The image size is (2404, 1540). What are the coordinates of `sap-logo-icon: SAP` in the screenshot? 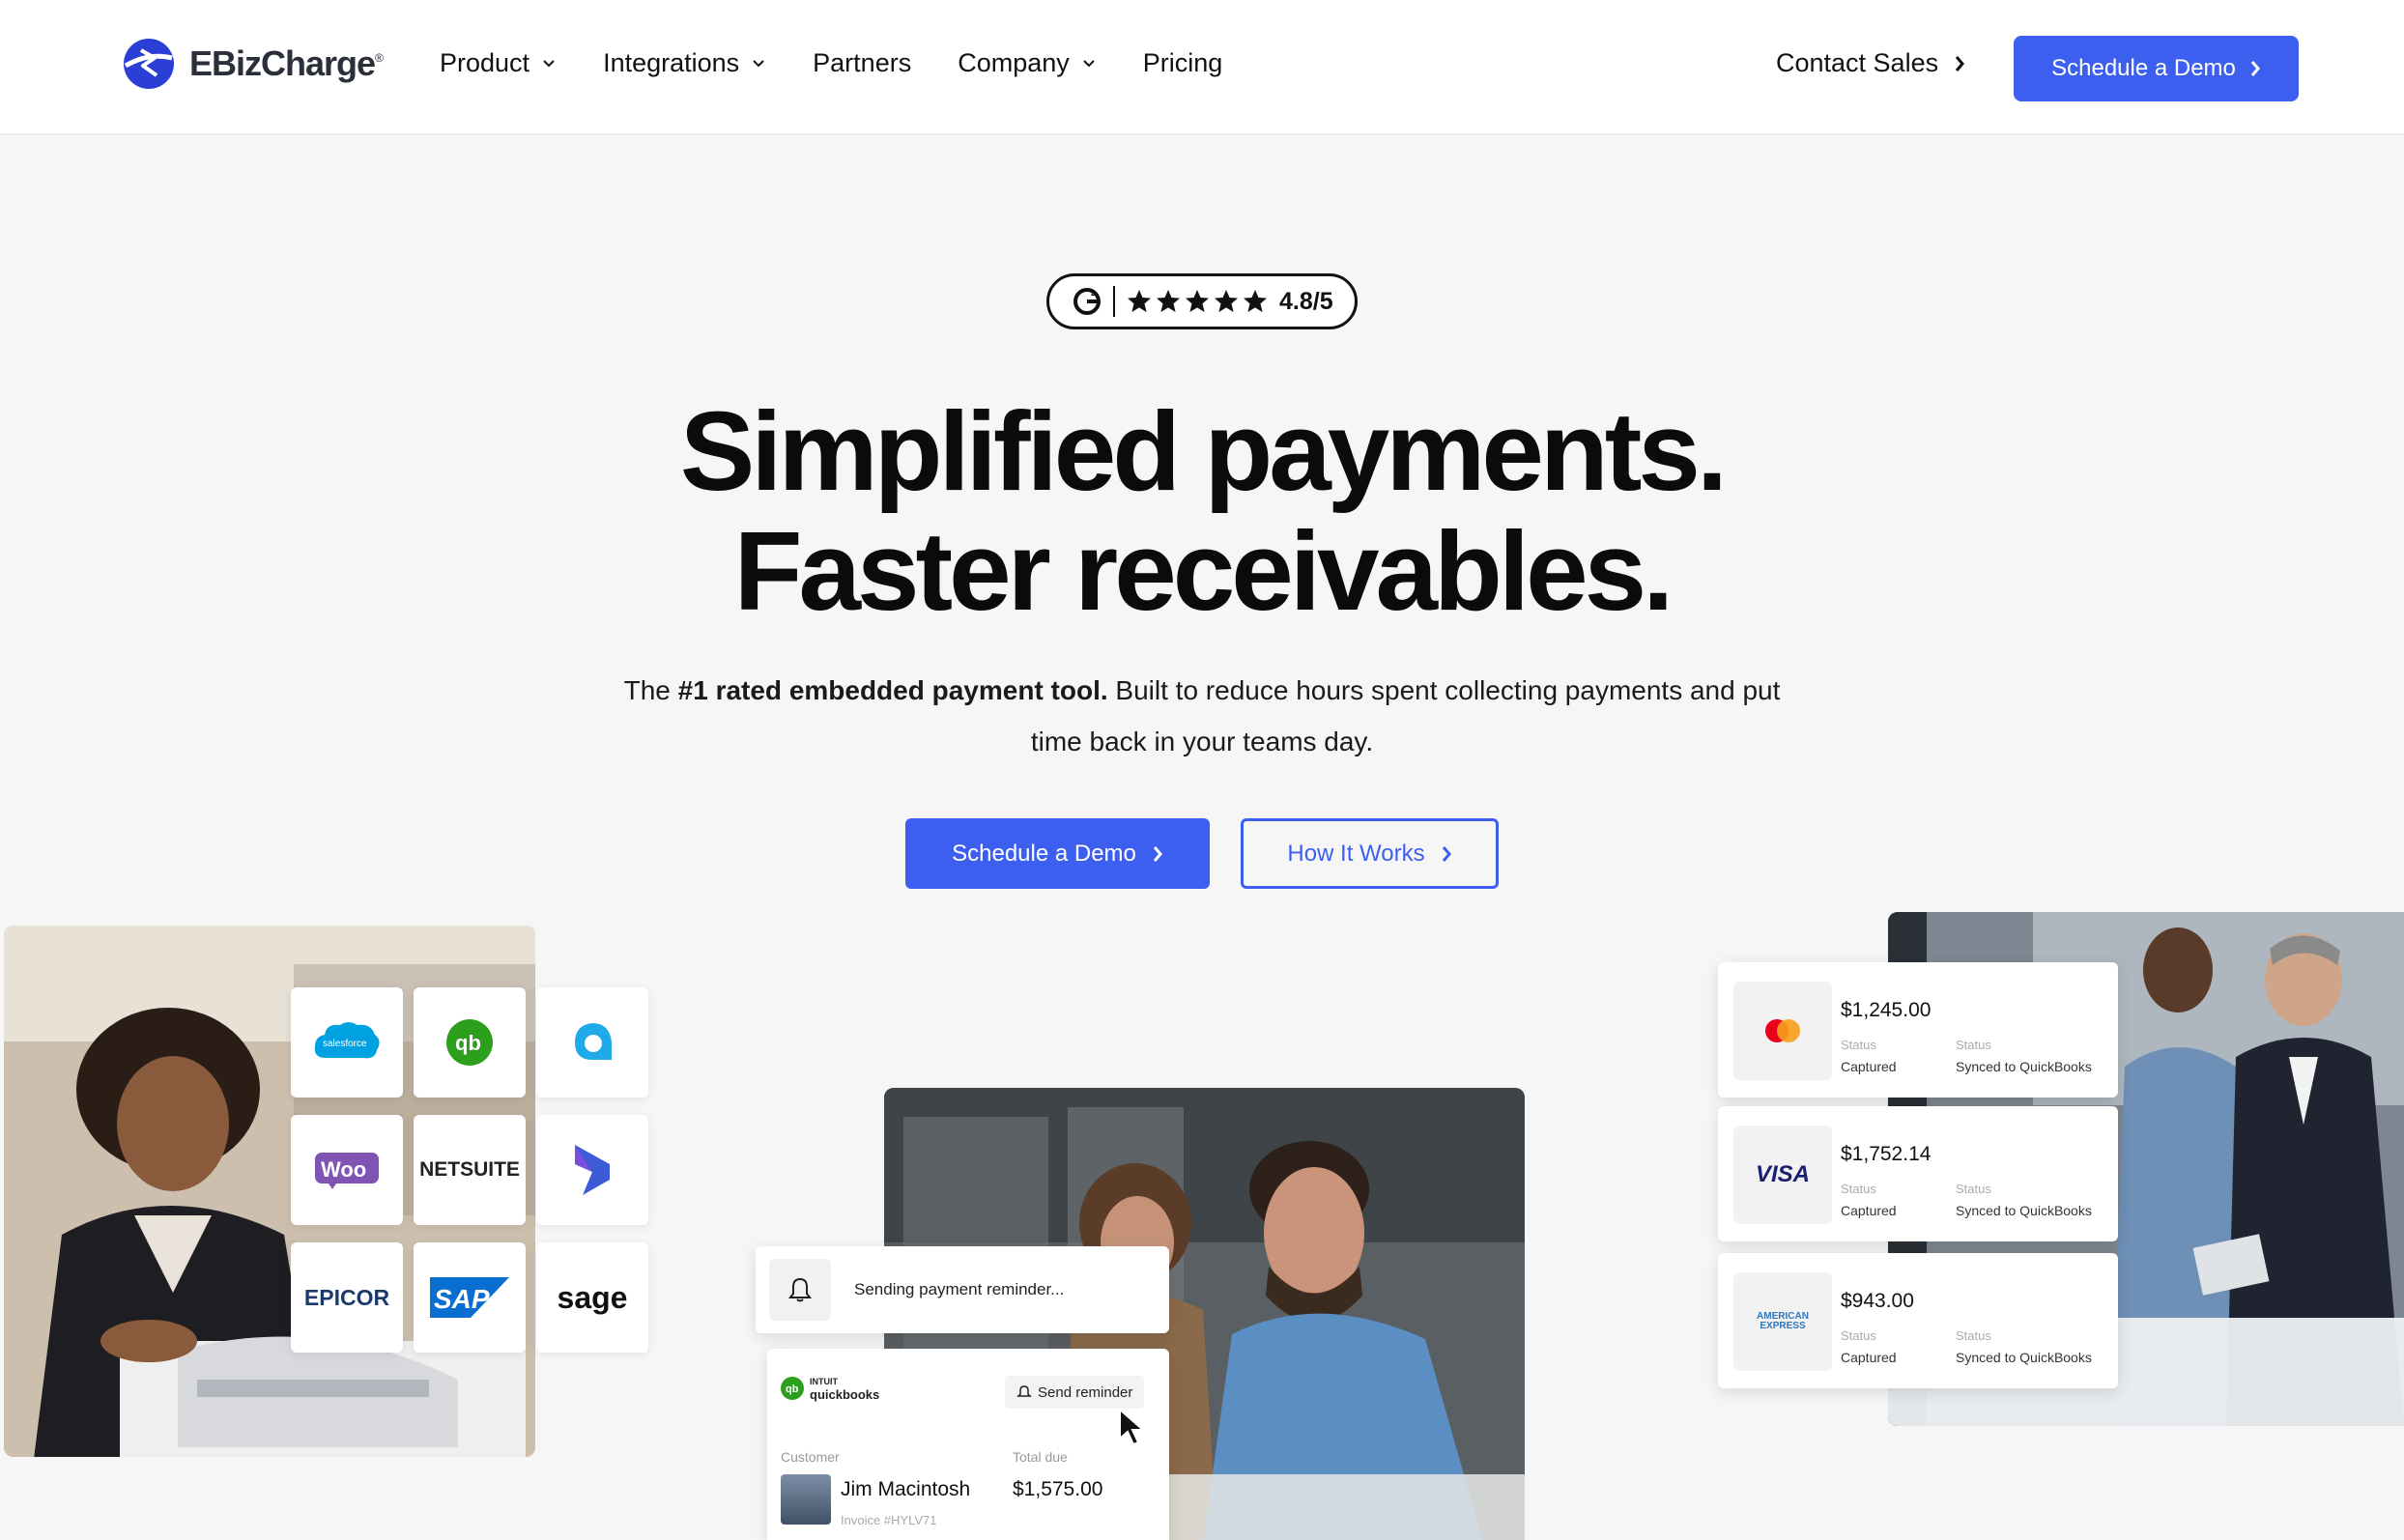 It's located at (469, 1297).